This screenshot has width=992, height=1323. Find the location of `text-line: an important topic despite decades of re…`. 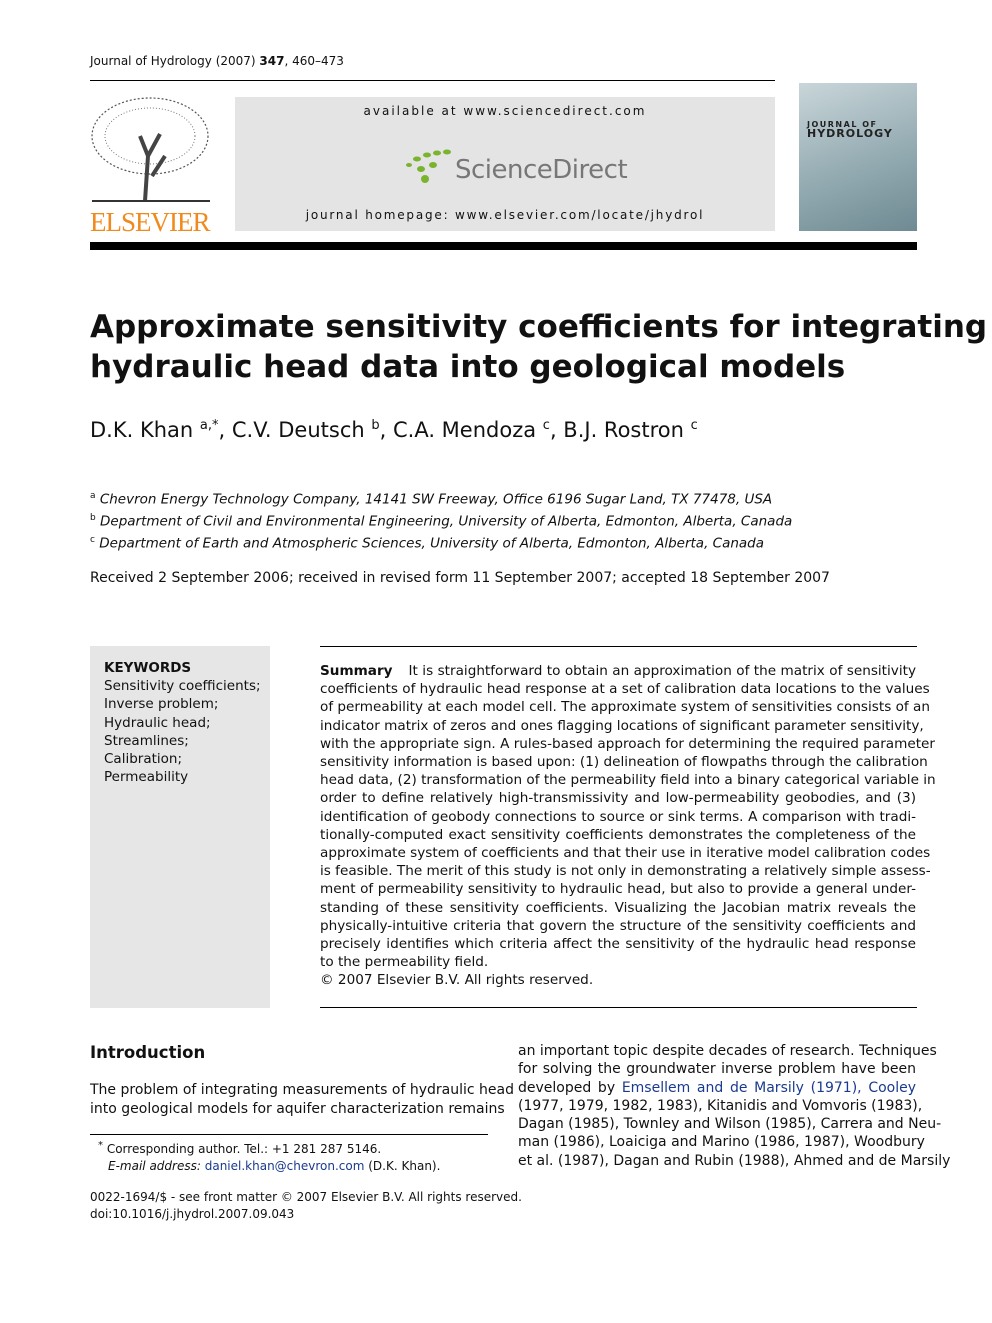

text-line: an important topic despite decades of re… is located at coordinates (727, 1051).